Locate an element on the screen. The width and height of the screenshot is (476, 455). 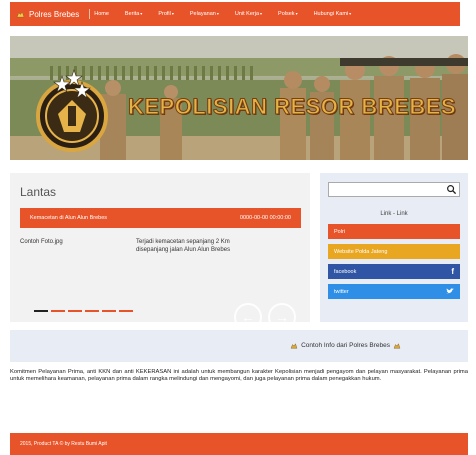
brand-name: Polres Brebes is located at coordinates (54, 14).